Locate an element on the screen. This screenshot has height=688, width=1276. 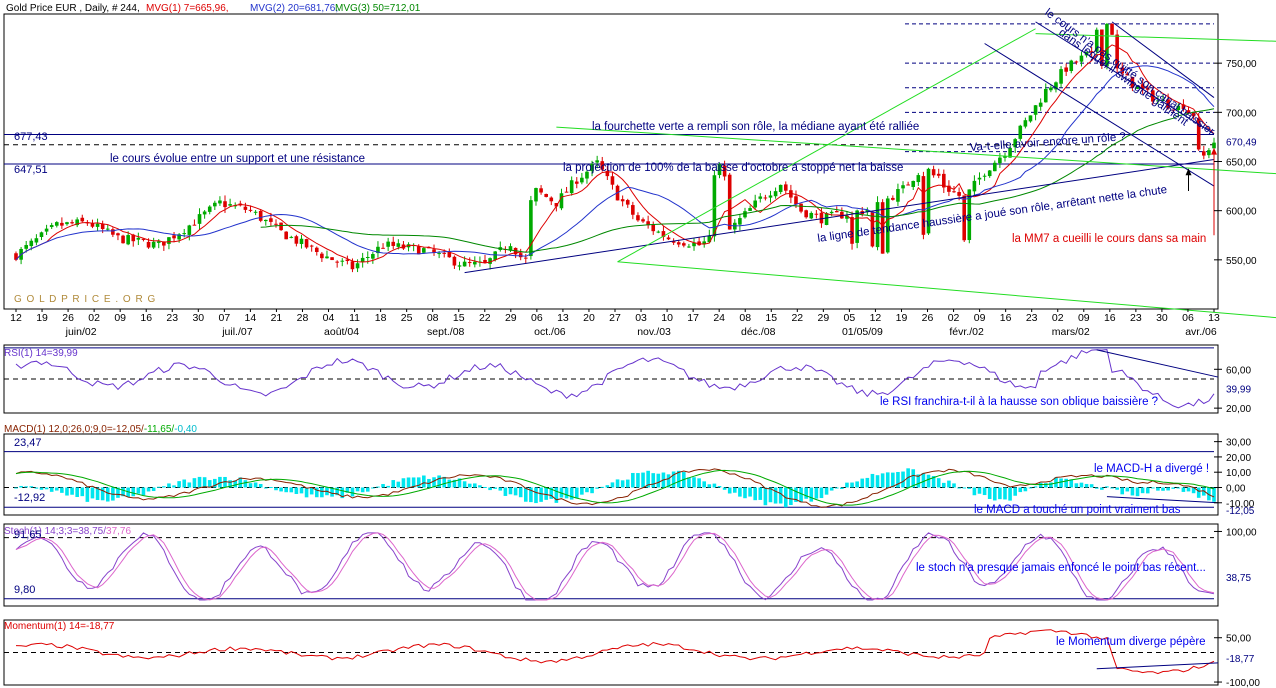
rsi-y-tick-label: 20,00 is located at coordinates (1238, 409).